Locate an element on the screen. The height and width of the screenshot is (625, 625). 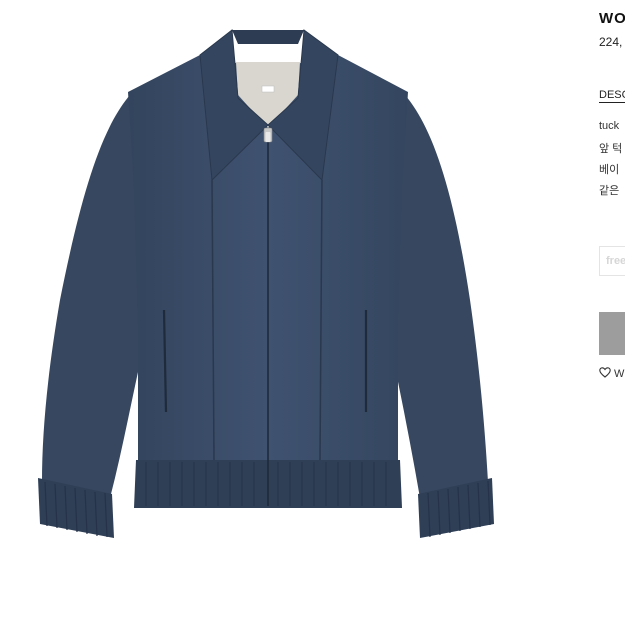
product-title: WO is located at coordinates (612, 18).